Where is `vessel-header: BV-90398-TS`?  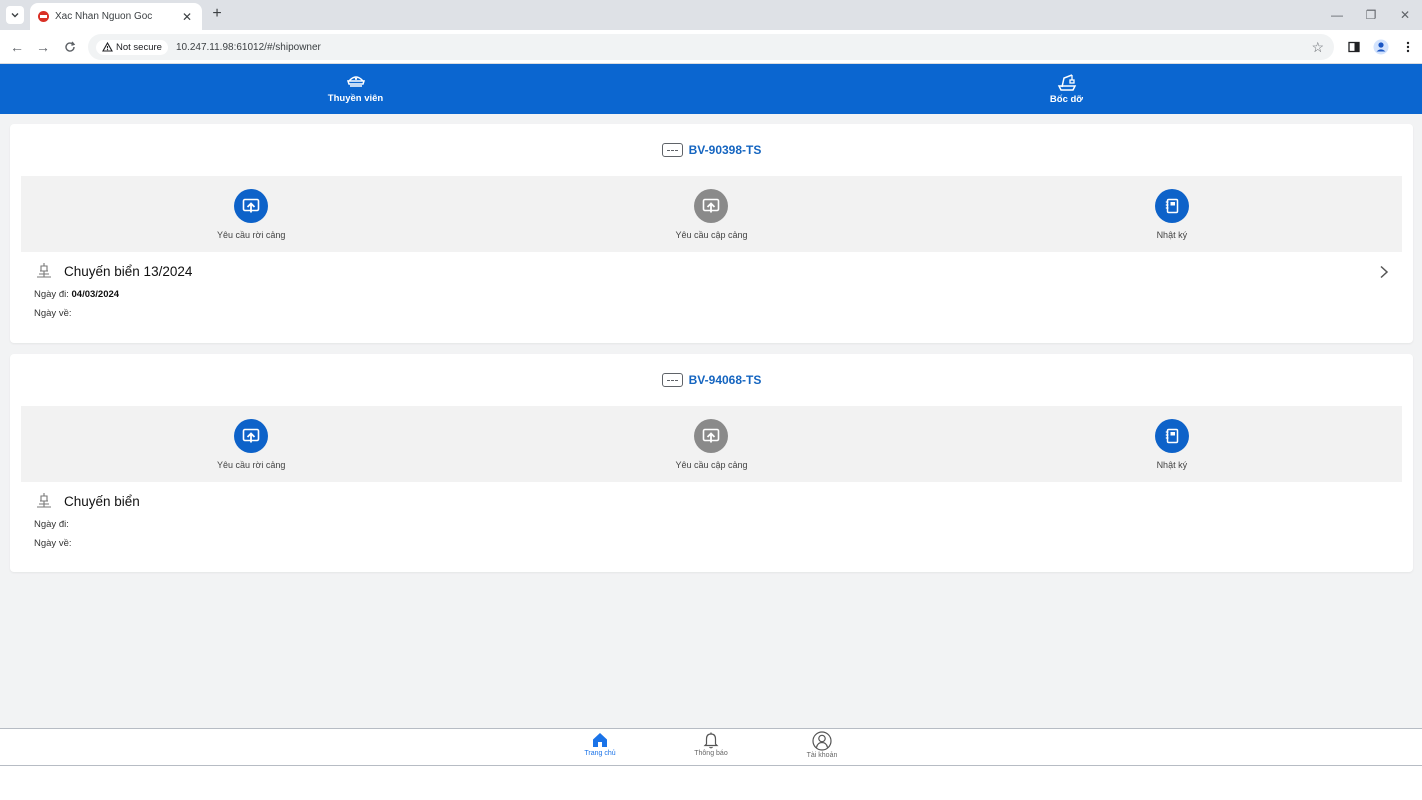 vessel-header: BV-90398-TS is located at coordinates (711, 150).